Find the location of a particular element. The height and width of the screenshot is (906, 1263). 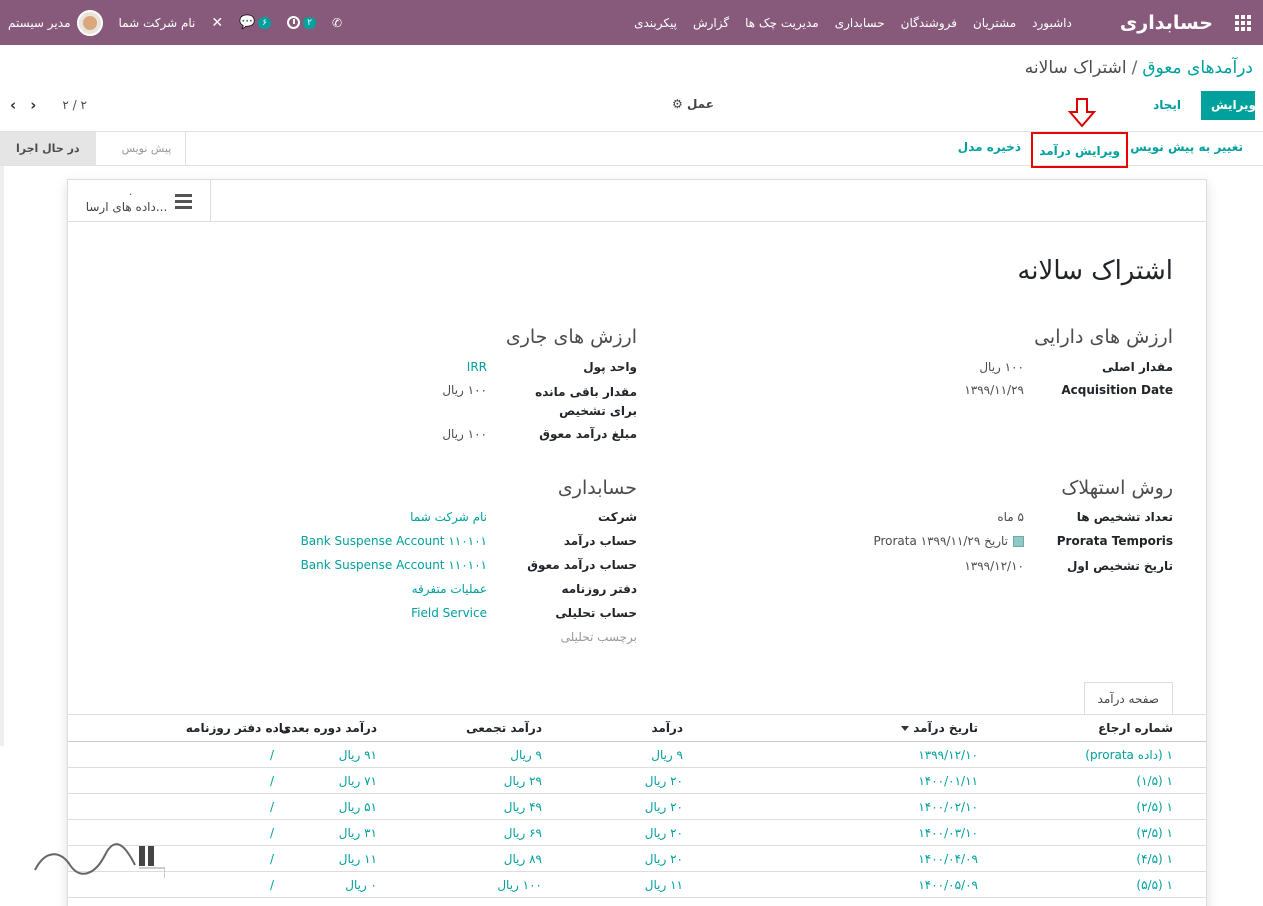

menu-item-customers: مشتریان is located at coordinates (994, 23).